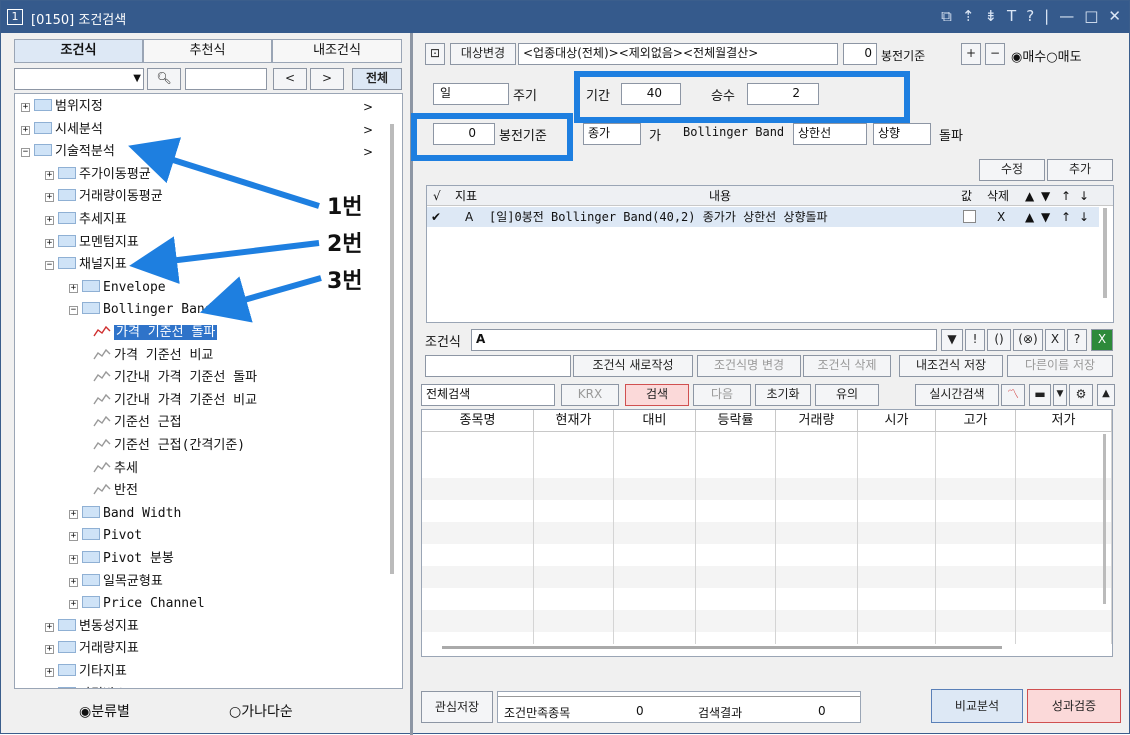  Describe the element at coordinates (1040, 395) in the screenshot. I see `menu-icon: ▬` at that location.